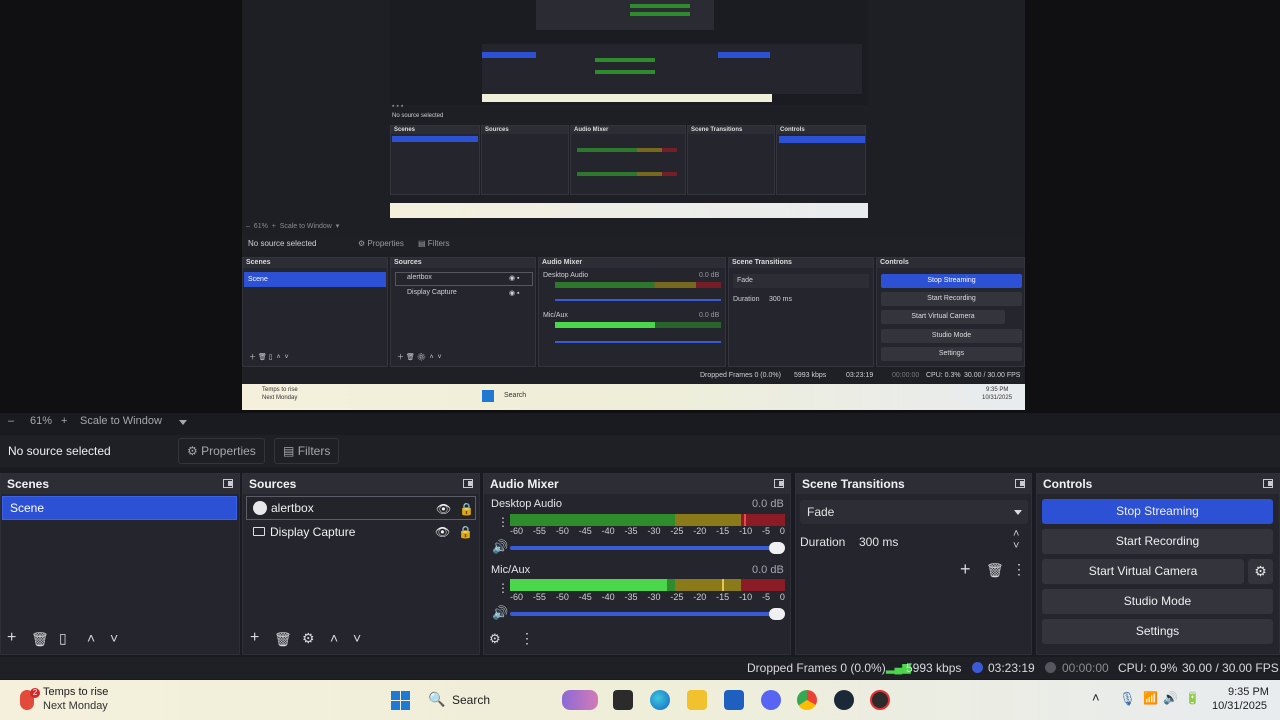  What do you see at coordinates (647, 614) in the screenshot?
I see `volume-slider-mic` at bounding box center [647, 614].